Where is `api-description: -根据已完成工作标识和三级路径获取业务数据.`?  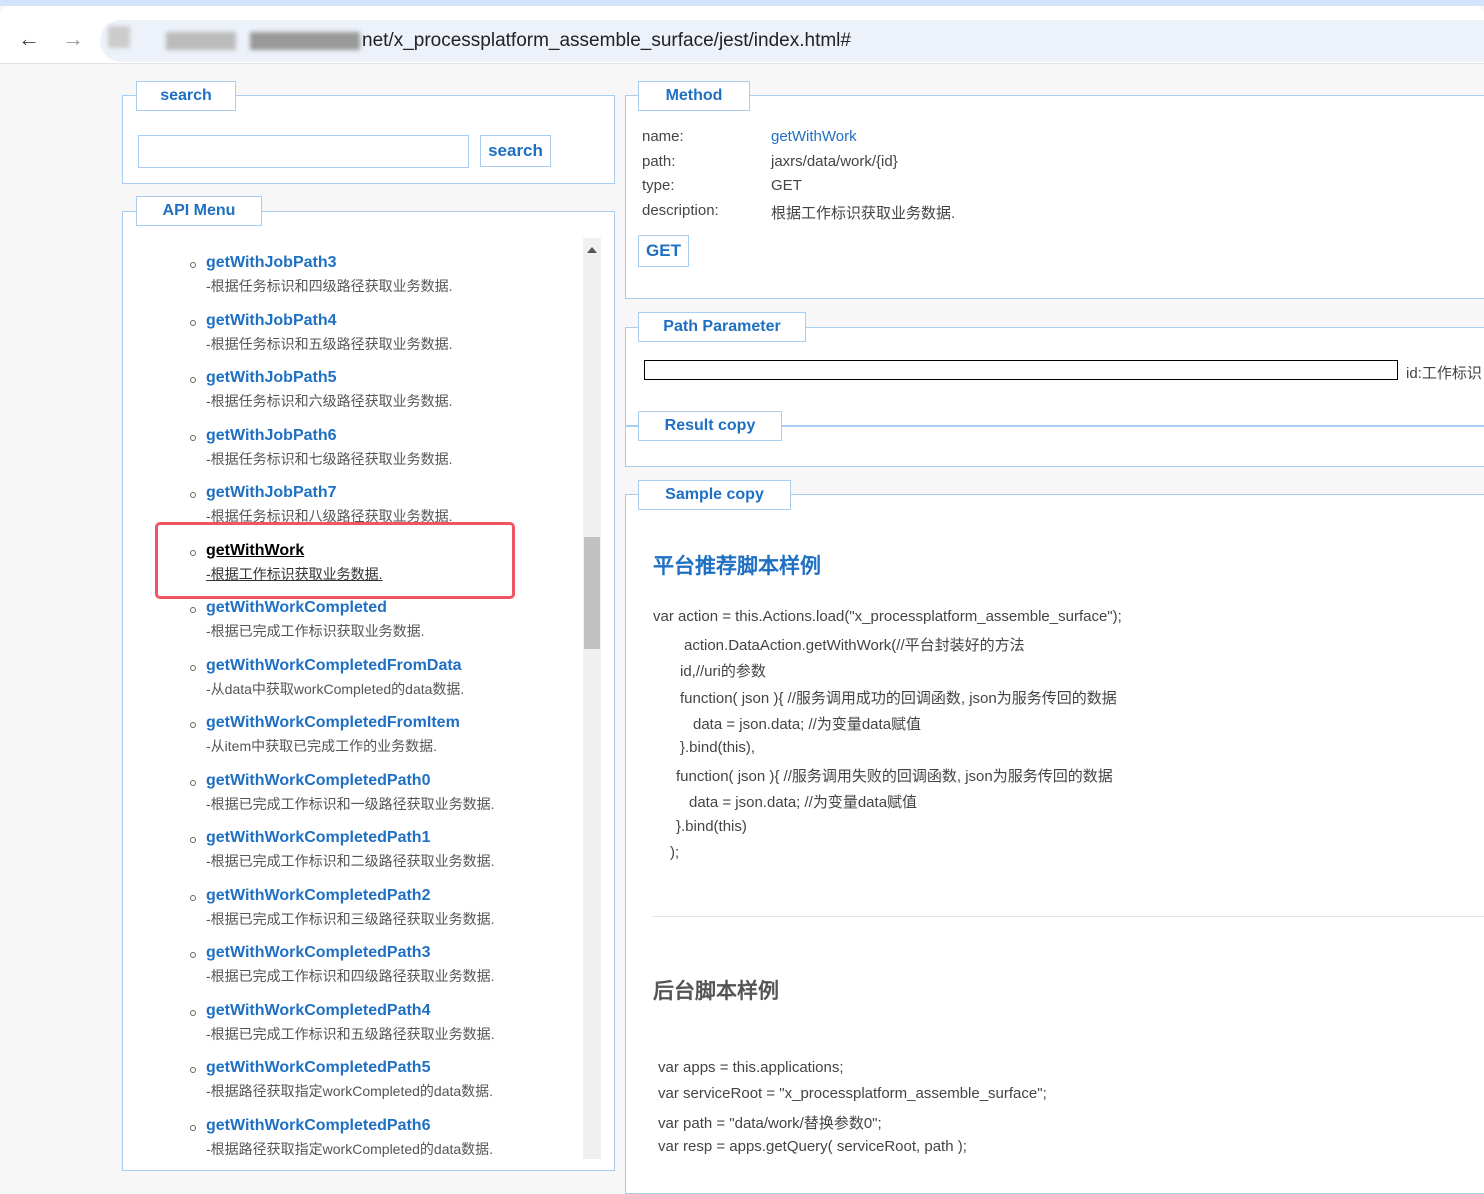 api-description: -根据已完成工作标识和三级路径获取业务数据. is located at coordinates (350, 918).